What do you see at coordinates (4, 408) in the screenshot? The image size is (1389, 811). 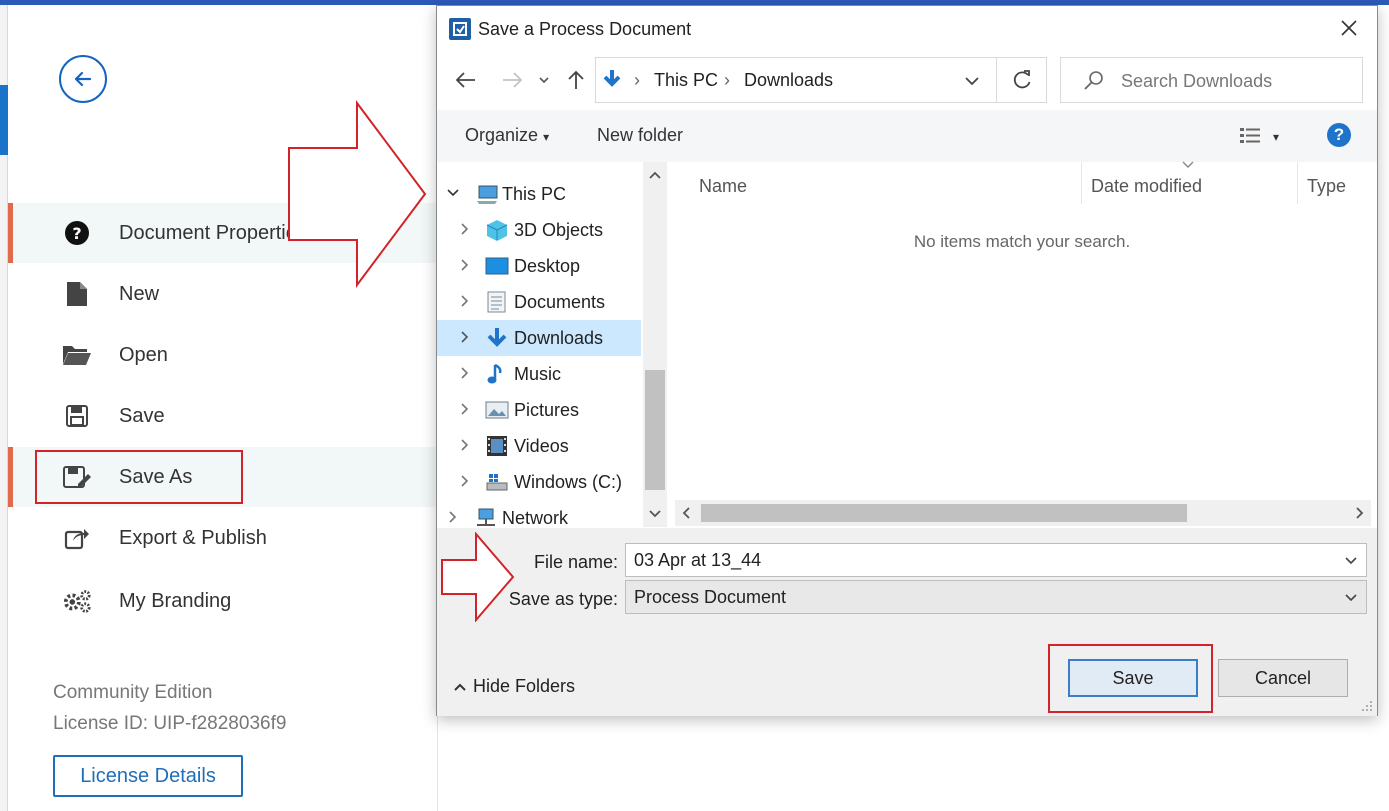 I see `background-app-edge` at bounding box center [4, 408].